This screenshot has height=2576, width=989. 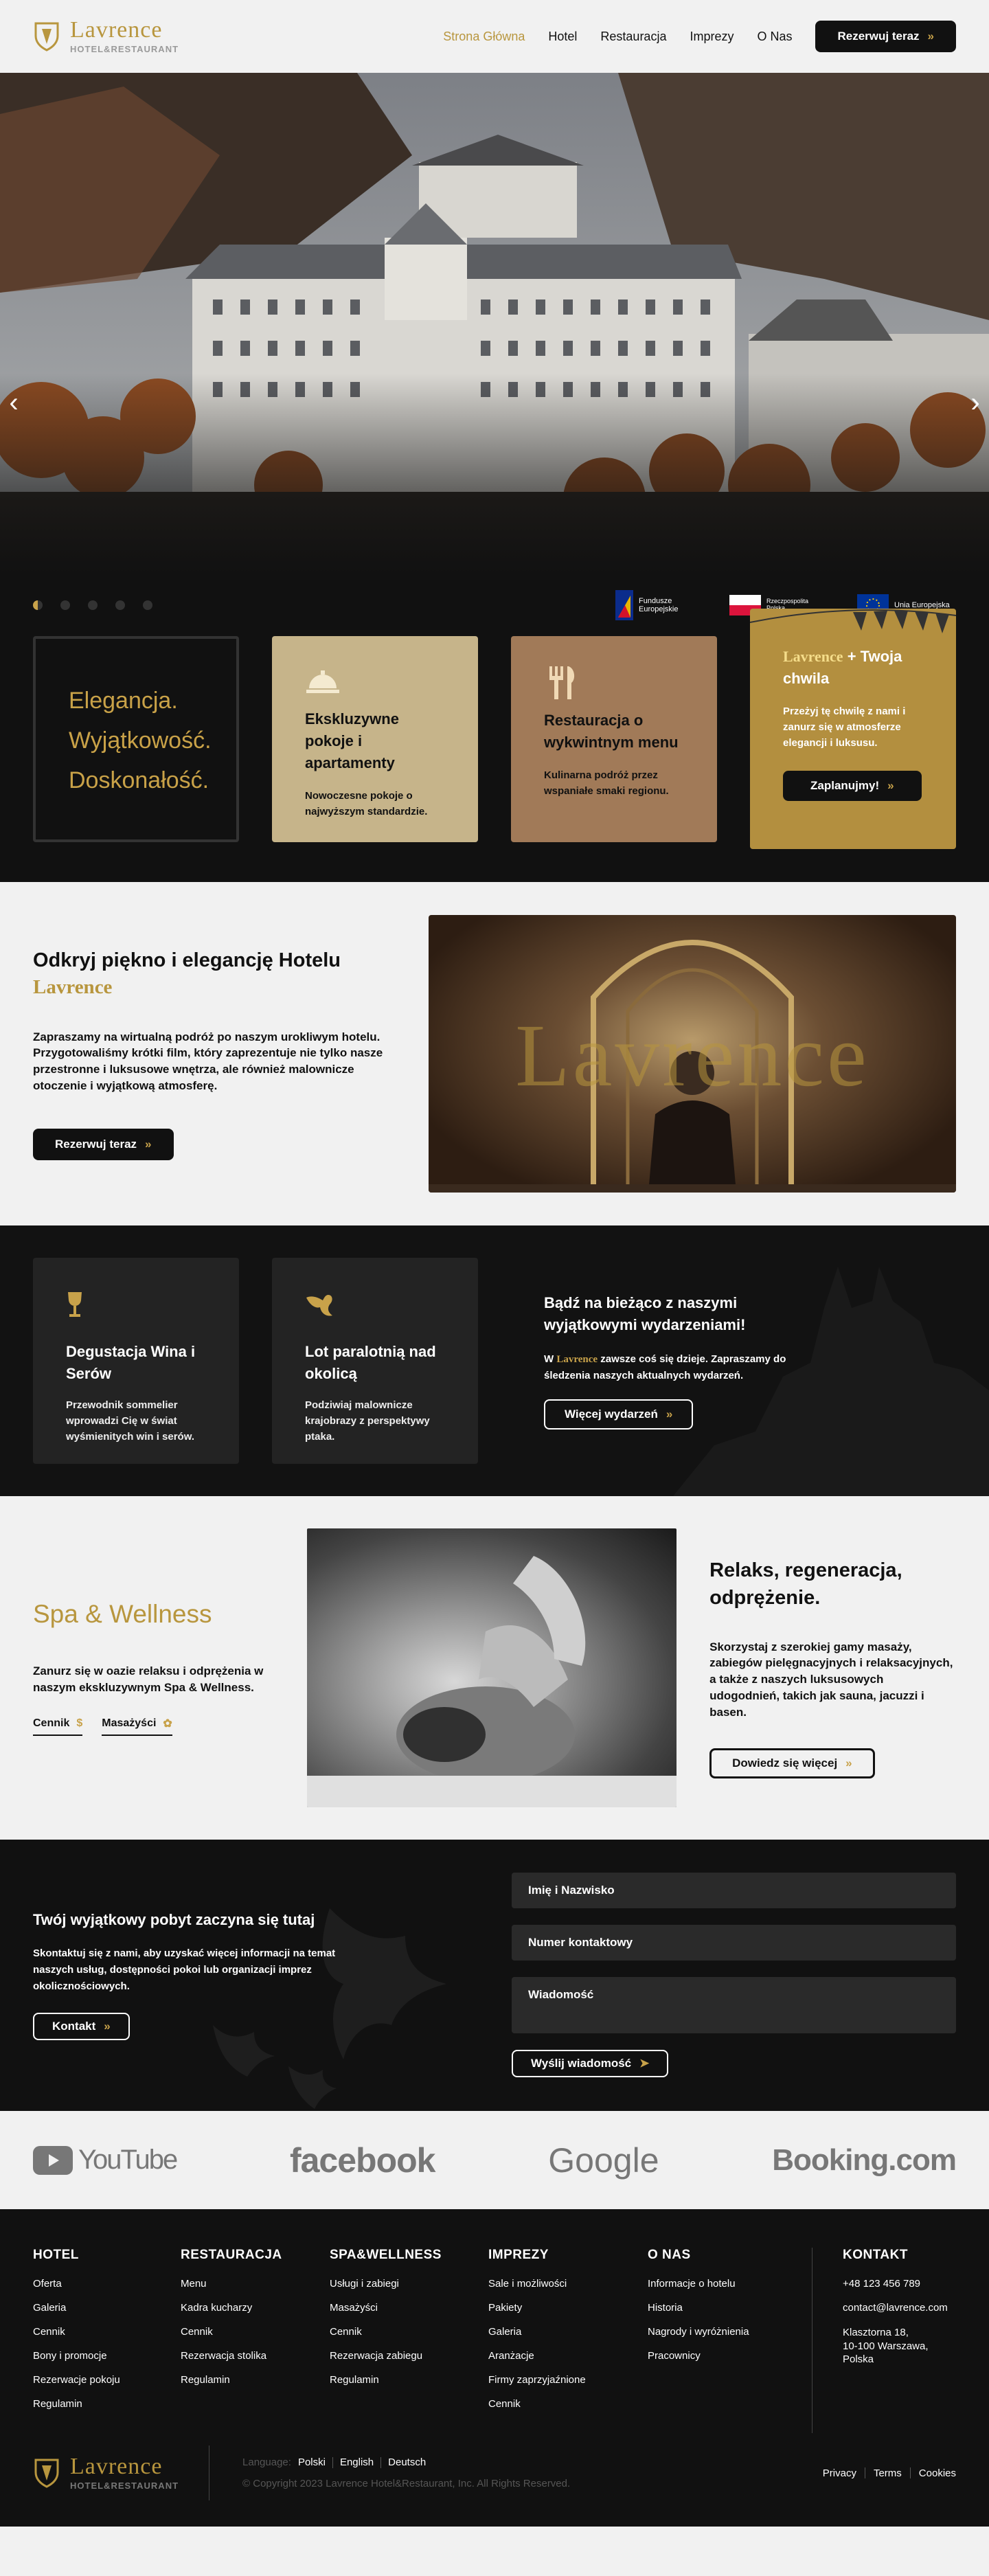 What do you see at coordinates (104, 1144) in the screenshot?
I see `discover-reserve-button: Rezerwuj teraz »` at bounding box center [104, 1144].